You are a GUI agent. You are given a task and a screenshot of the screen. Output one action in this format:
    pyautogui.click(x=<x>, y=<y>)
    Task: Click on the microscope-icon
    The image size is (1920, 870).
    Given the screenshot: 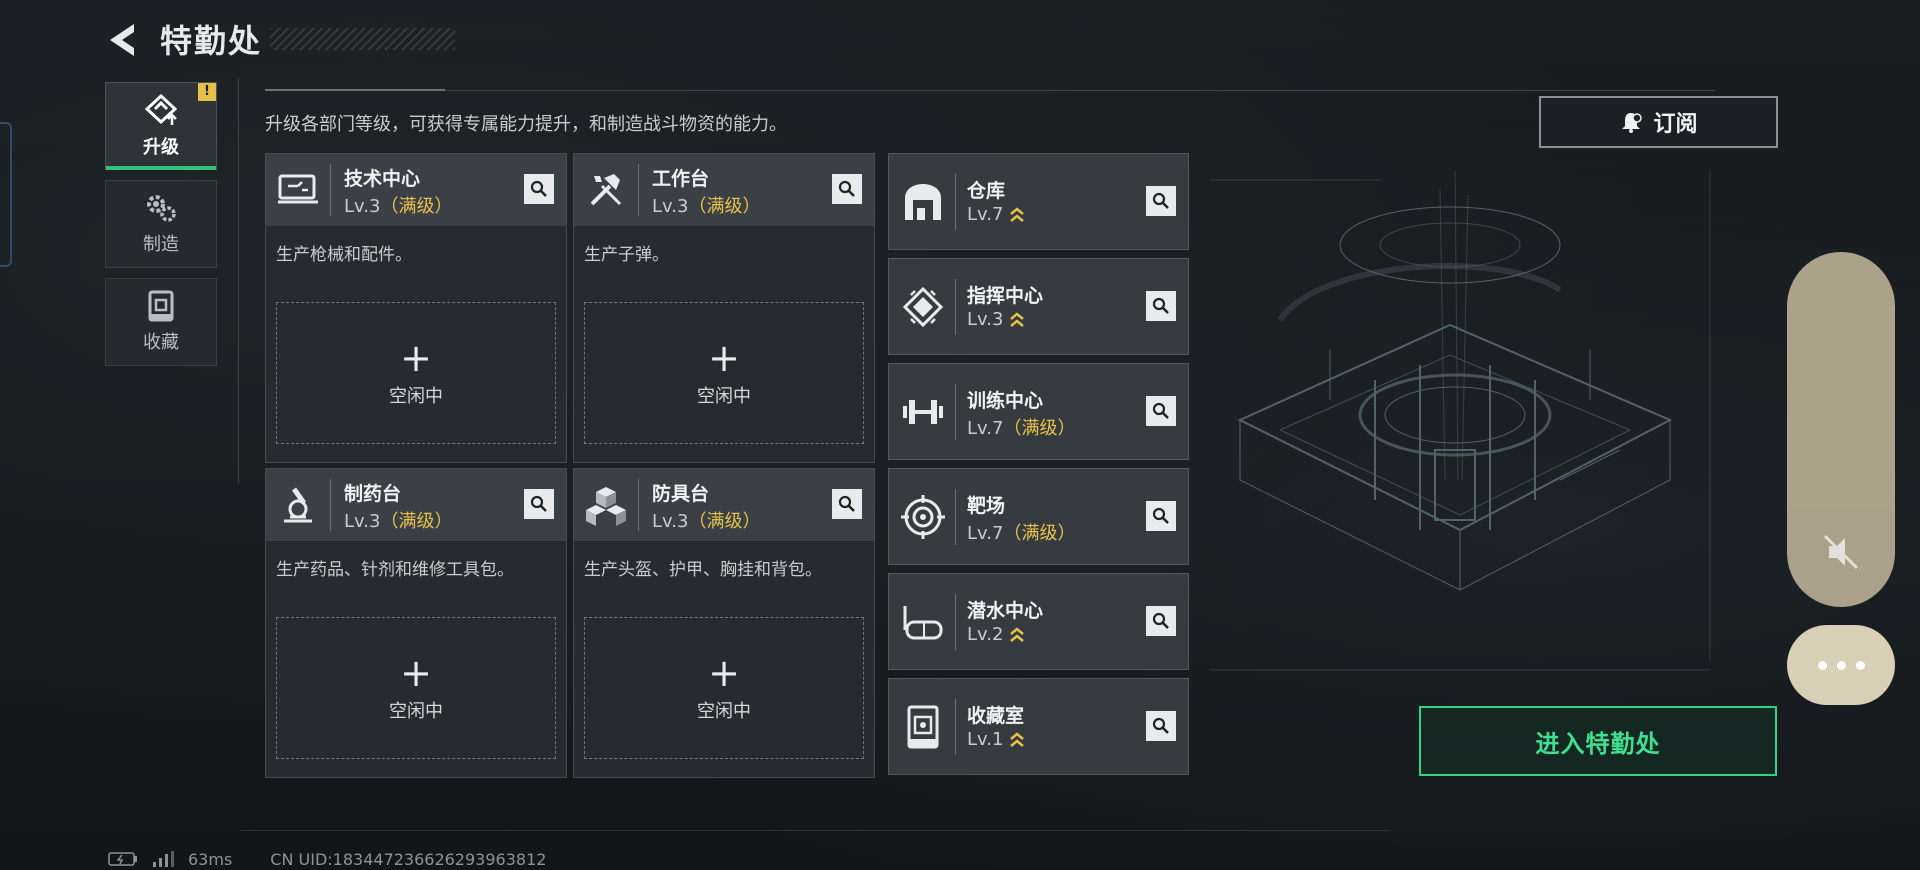 What is the action you would take?
    pyautogui.click(x=298, y=505)
    